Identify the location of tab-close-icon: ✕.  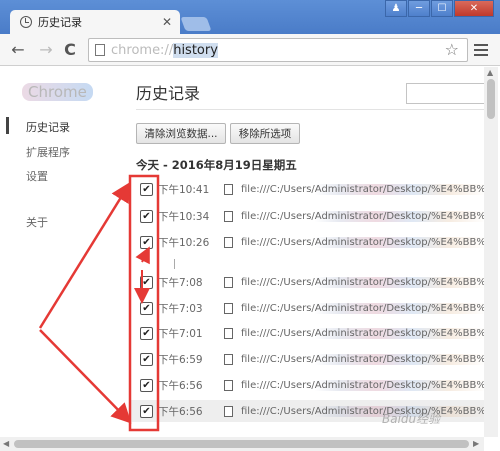
(167, 22).